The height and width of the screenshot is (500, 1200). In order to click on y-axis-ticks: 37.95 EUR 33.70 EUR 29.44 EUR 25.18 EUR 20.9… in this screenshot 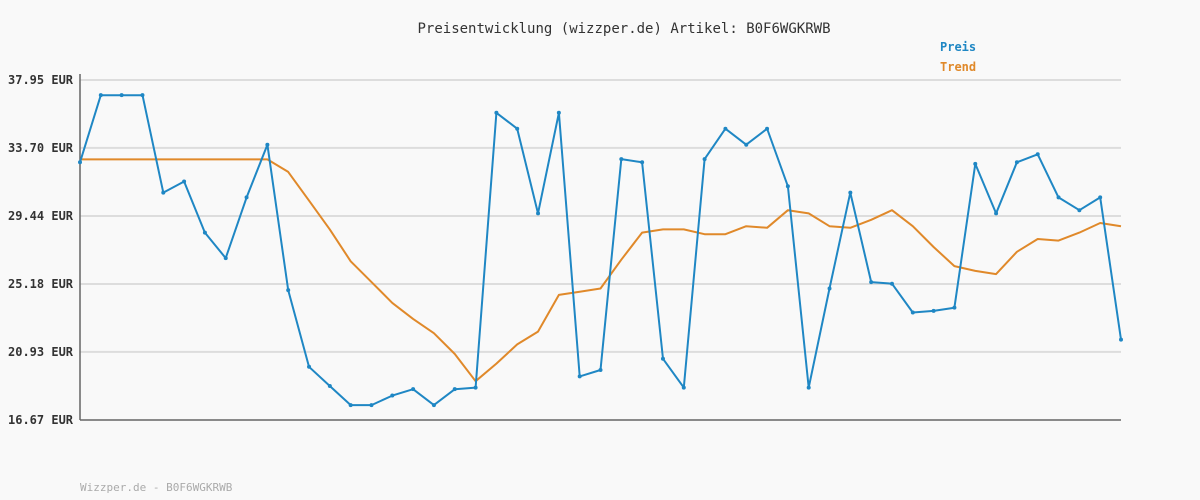, I will do `click(41, 250)`.